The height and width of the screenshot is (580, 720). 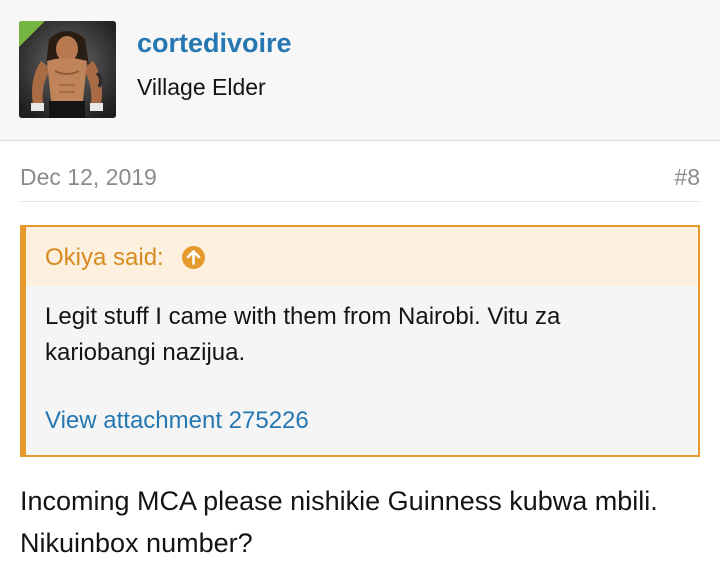 What do you see at coordinates (67, 69) in the screenshot?
I see `avatar` at bounding box center [67, 69].